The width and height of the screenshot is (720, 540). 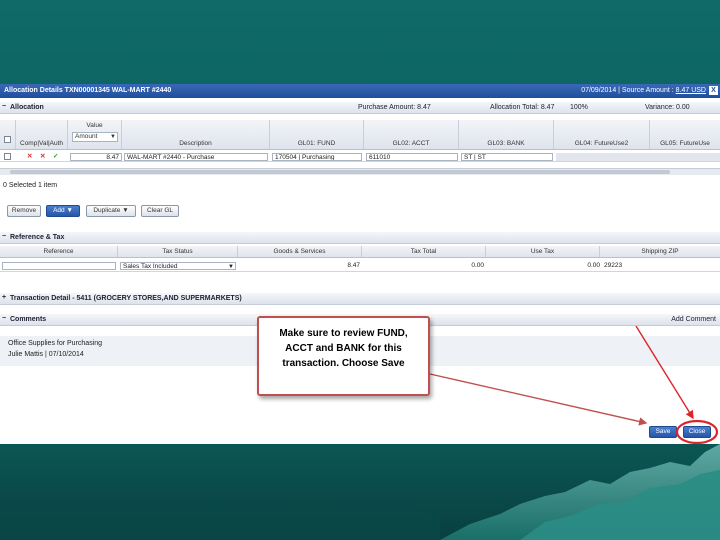 What do you see at coordinates (317, 134) in the screenshot?
I see `column-gl01-fund: GL01: FUND` at bounding box center [317, 134].